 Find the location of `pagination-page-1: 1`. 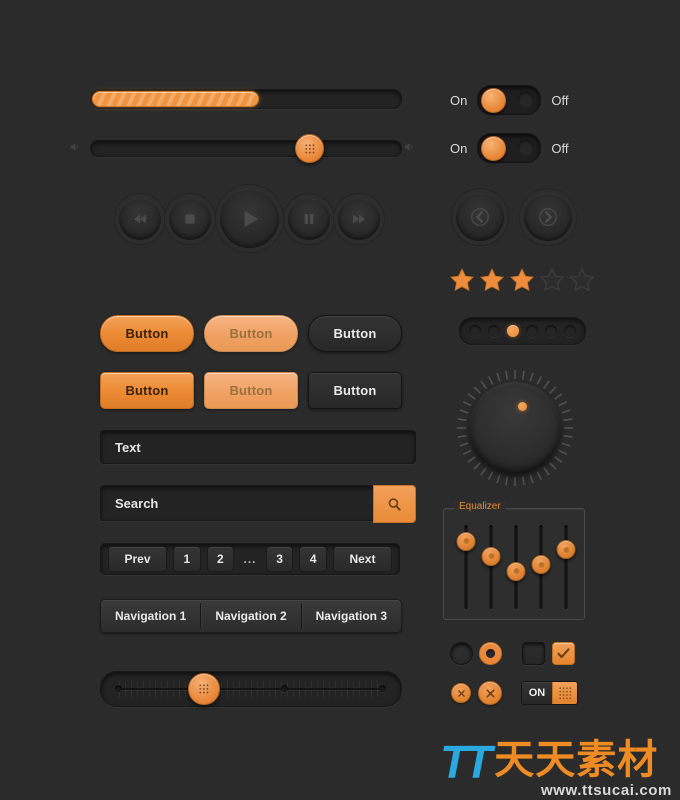

pagination-page-1: 1 is located at coordinates (187, 559).